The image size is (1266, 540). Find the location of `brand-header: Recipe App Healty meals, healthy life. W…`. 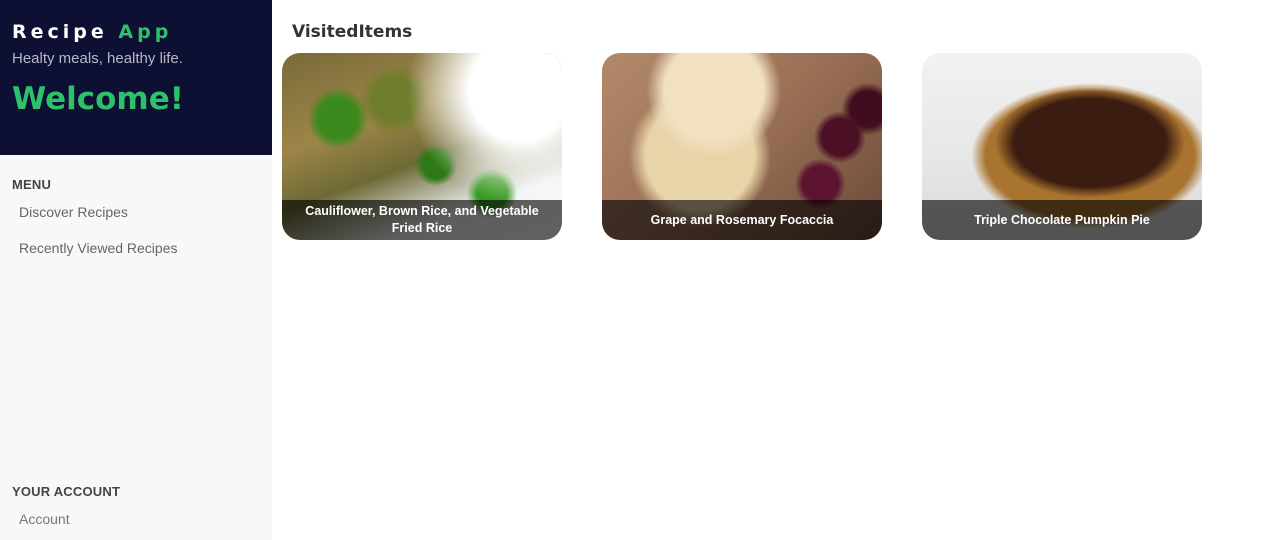

brand-header: Recipe App Healty meals, healthy life. W… is located at coordinates (136, 77).